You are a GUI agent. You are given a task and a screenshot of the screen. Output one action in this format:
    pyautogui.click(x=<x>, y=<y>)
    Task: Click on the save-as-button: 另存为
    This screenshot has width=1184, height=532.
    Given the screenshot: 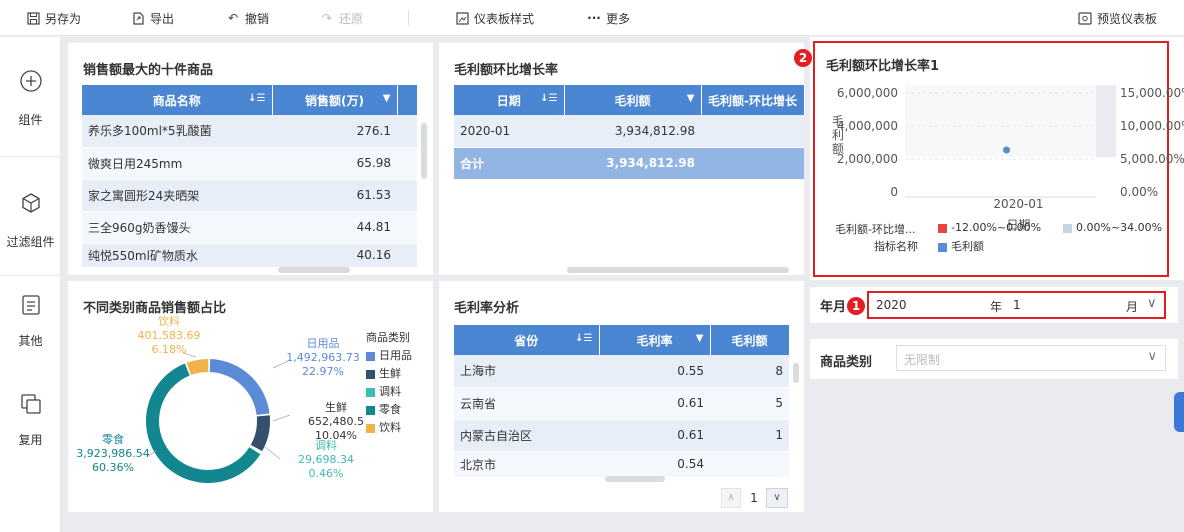 What is the action you would take?
    pyautogui.click(x=53, y=18)
    